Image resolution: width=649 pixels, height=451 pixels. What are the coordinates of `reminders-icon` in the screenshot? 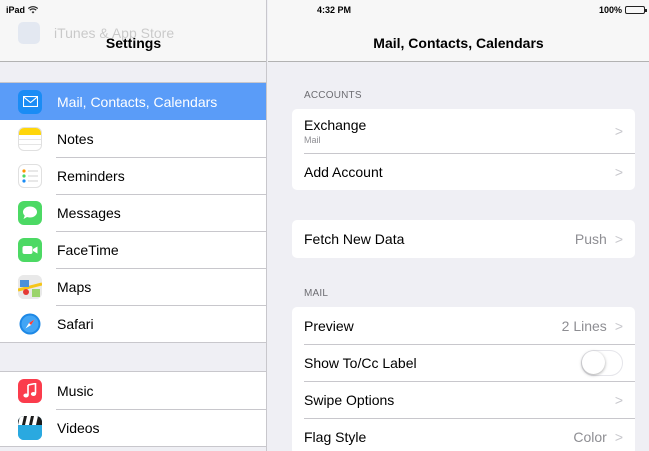 It's located at (30, 175).